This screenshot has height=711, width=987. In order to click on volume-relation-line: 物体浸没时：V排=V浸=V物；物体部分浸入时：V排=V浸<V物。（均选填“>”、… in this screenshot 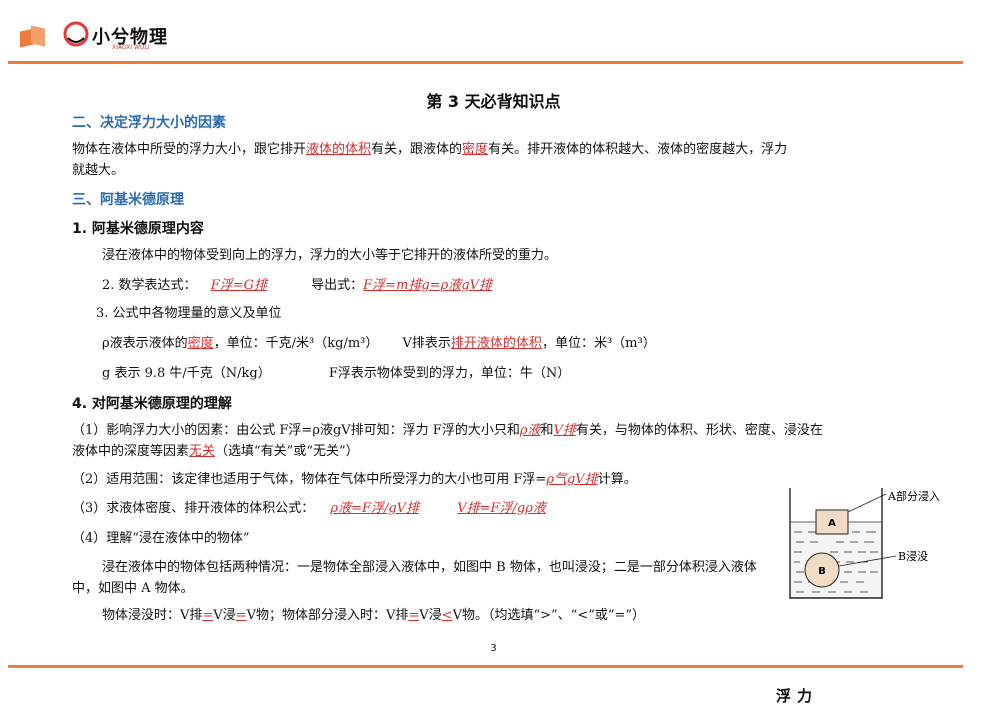, I will do `click(374, 615)`.